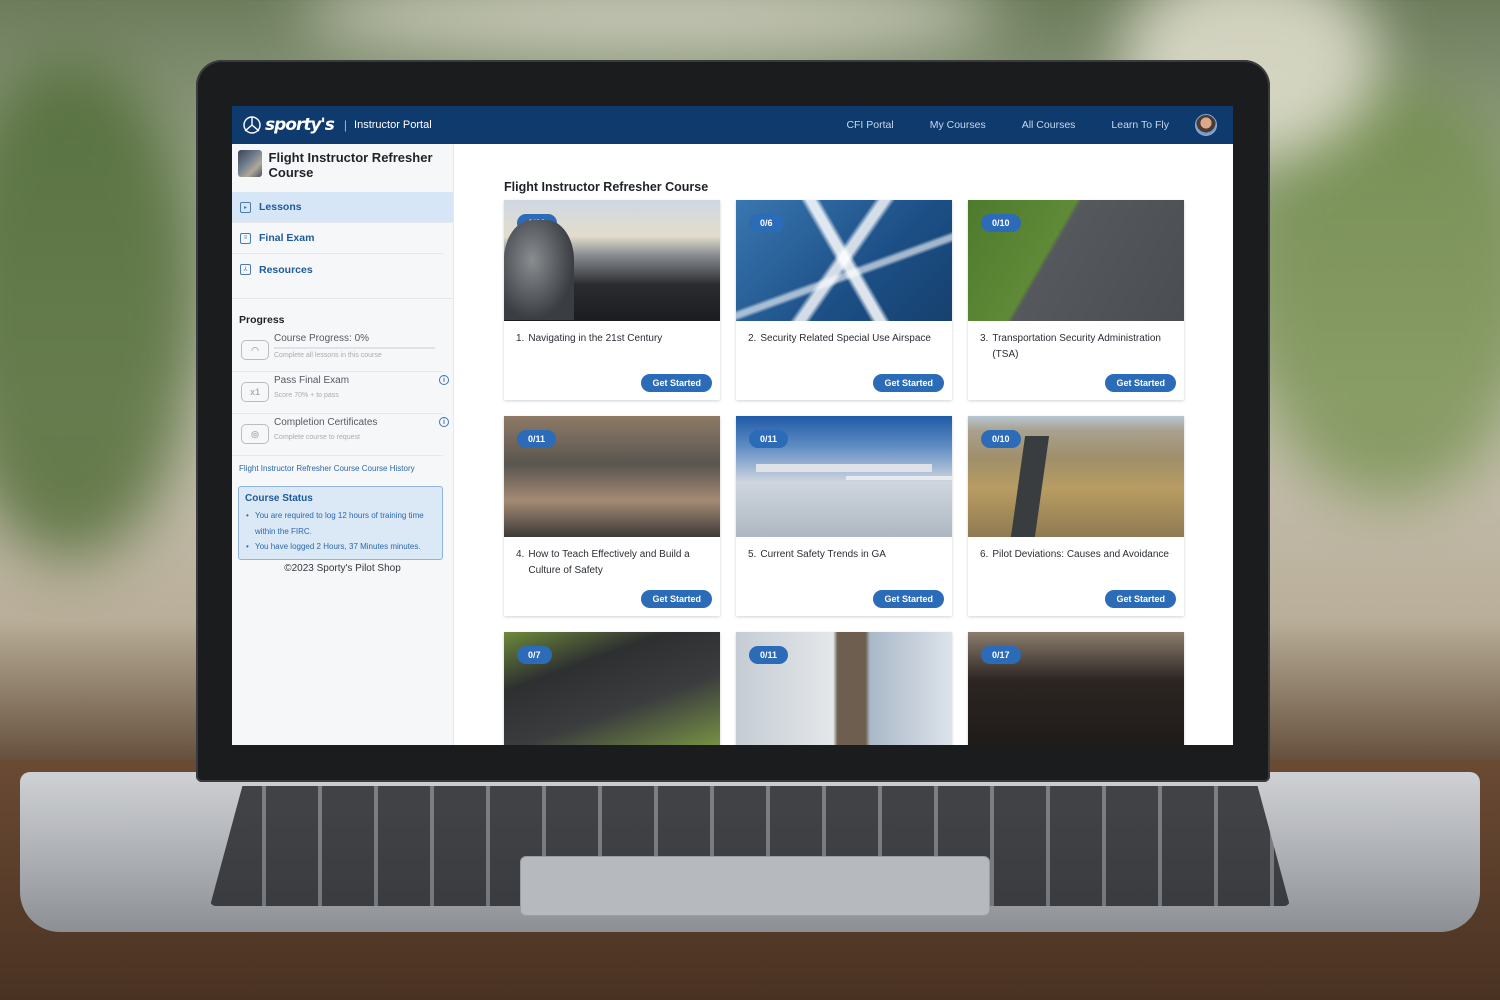  Describe the element at coordinates (869, 125) in the screenshot. I see `nav-cfi-portal: CFI Portal` at that location.